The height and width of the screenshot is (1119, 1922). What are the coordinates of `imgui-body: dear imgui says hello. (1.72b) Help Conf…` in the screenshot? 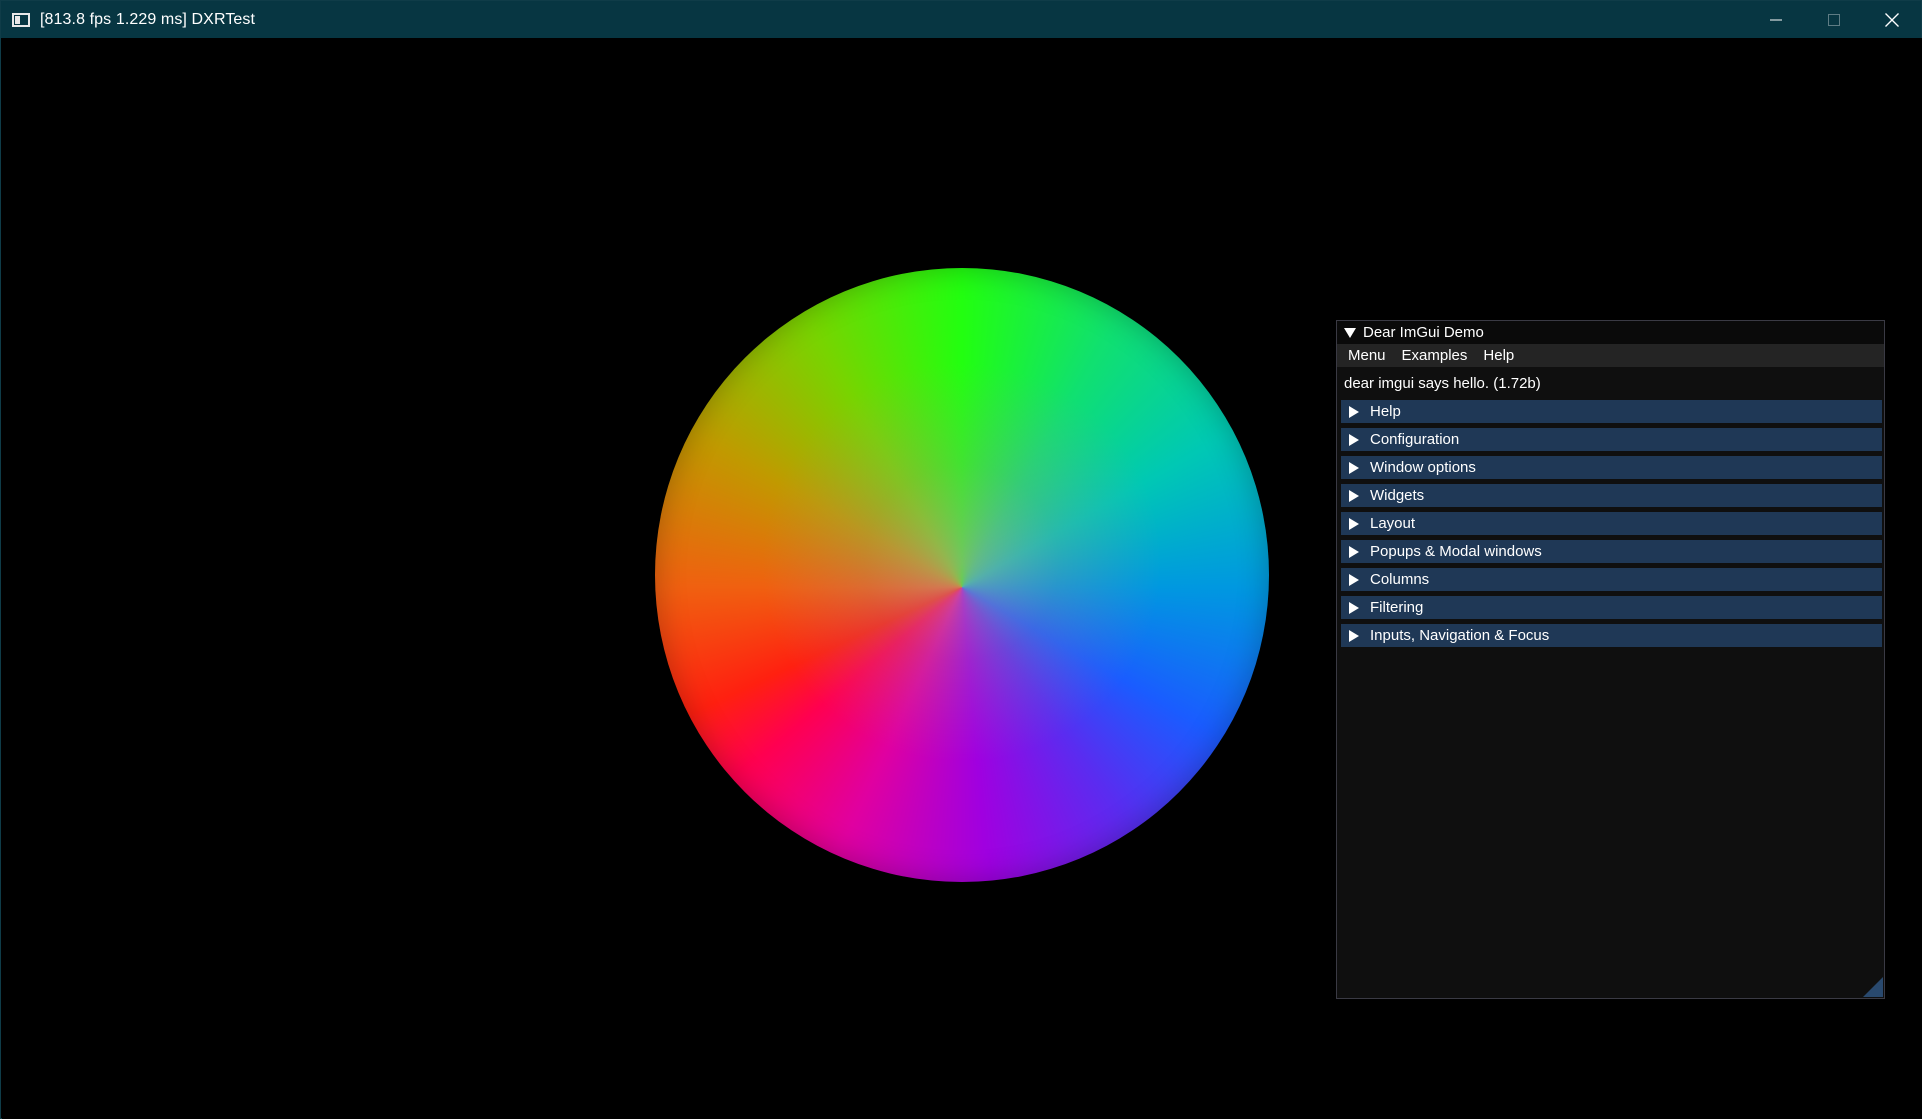 It's located at (1610, 507).